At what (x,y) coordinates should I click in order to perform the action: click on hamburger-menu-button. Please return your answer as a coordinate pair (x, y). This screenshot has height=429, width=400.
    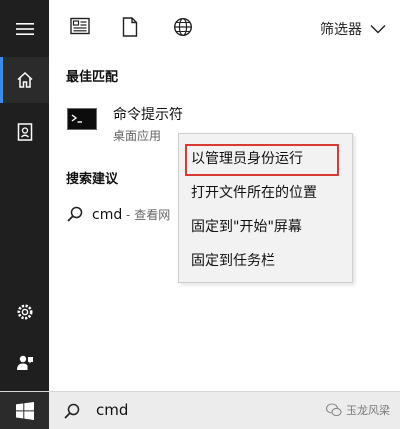
    Looking at the image, I should click on (24, 29).